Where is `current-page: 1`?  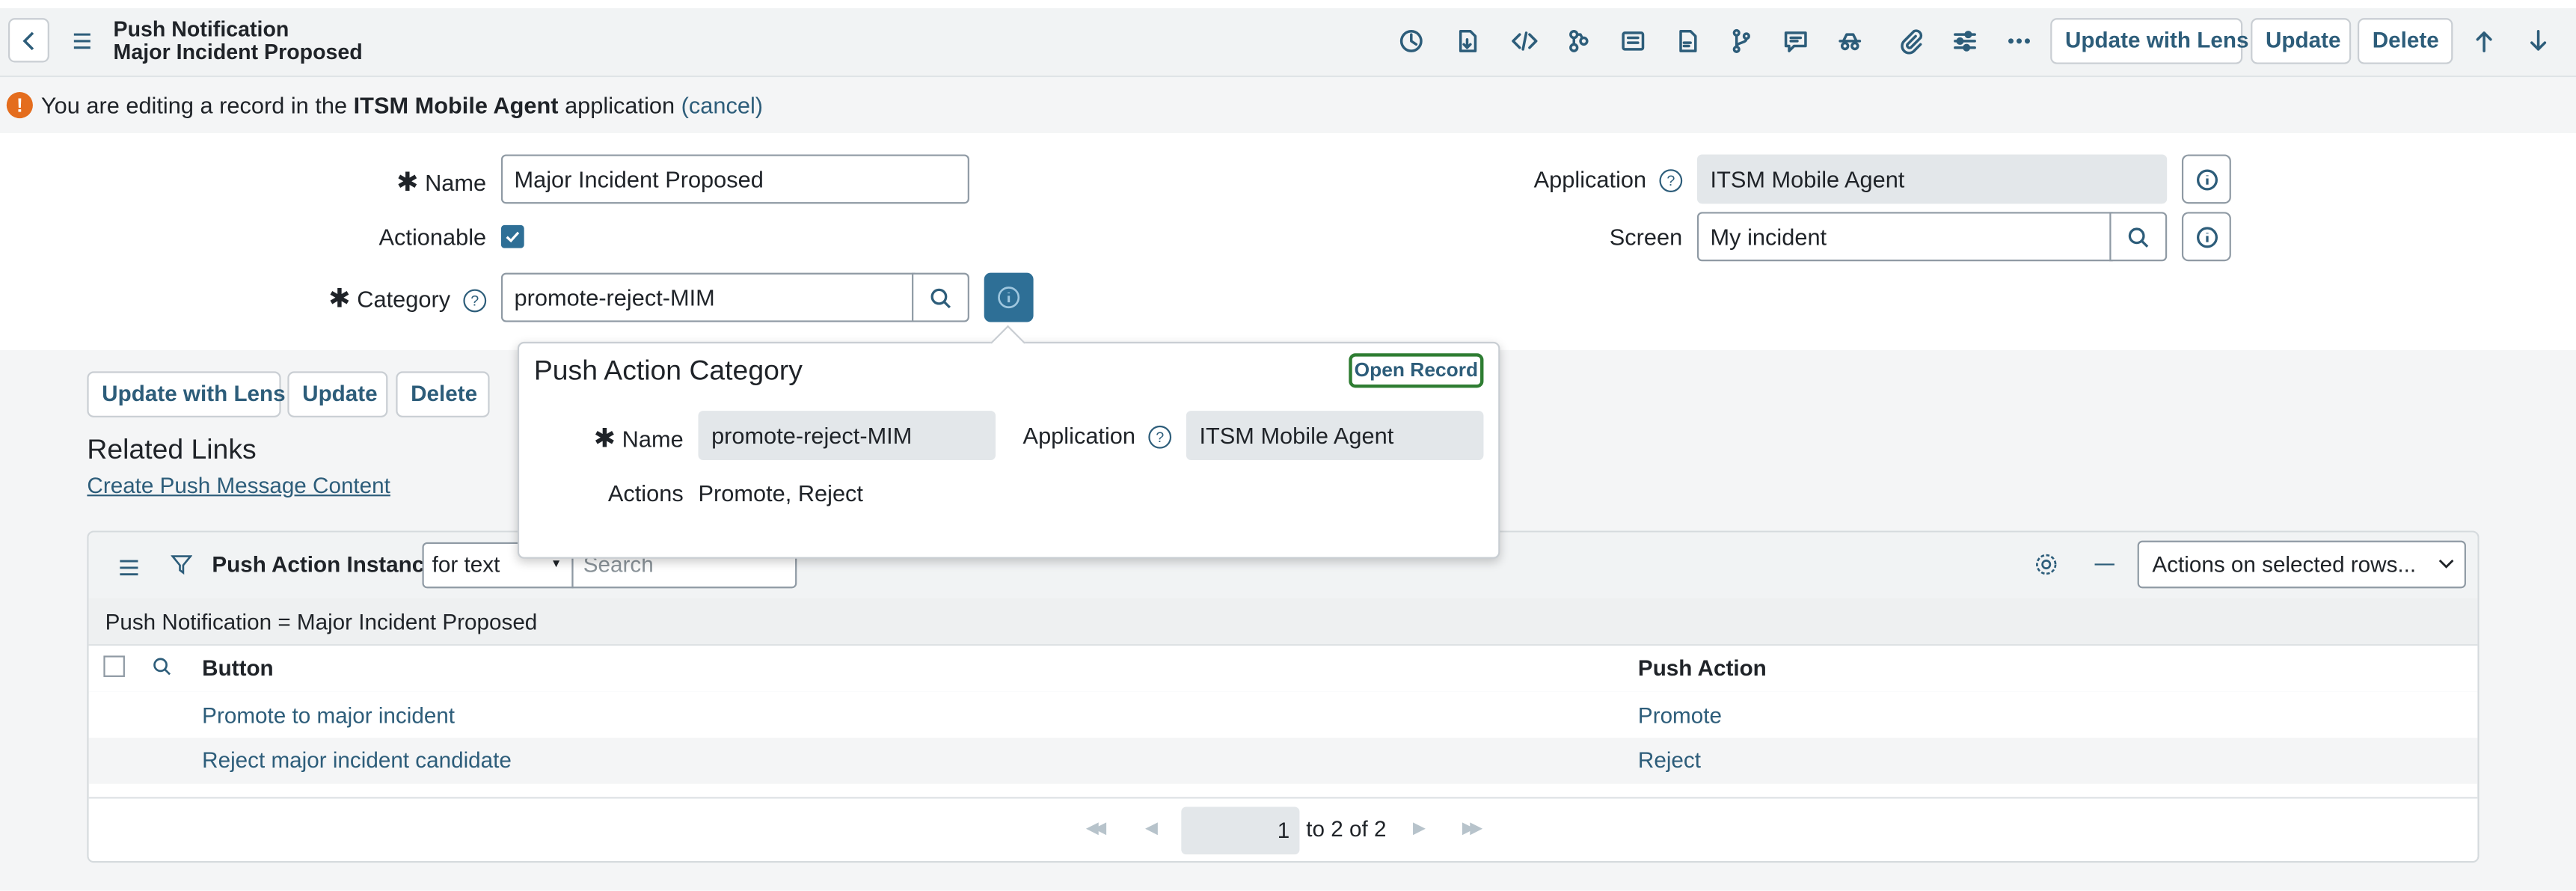
current-page: 1 is located at coordinates (1283, 830).